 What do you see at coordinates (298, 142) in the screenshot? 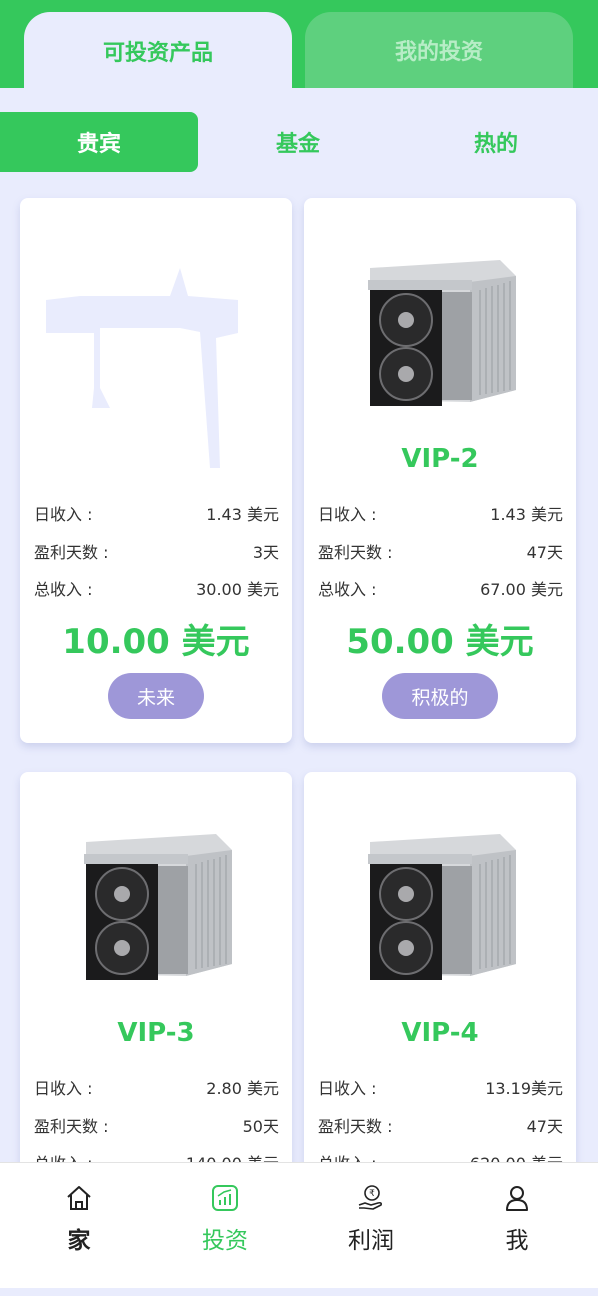
I see `category-fund: 基金` at bounding box center [298, 142].